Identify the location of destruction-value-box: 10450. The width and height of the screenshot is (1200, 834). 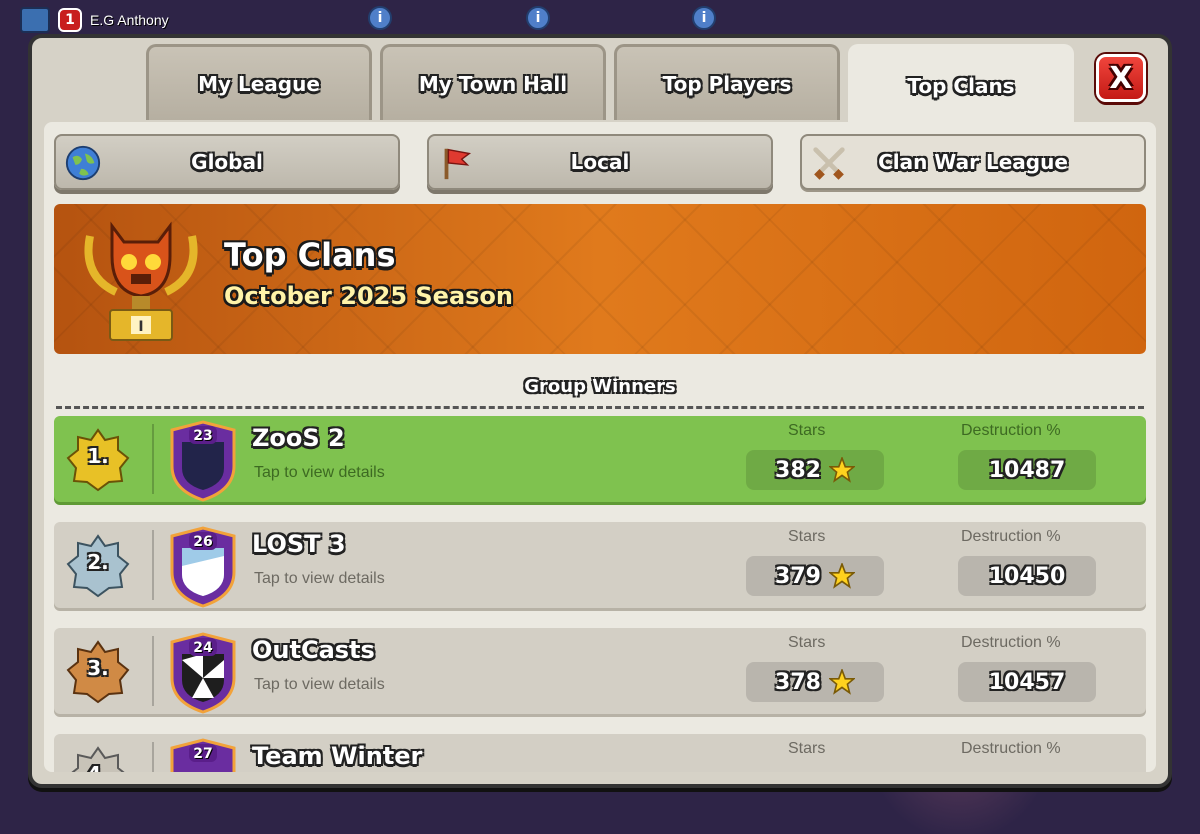
(1027, 576).